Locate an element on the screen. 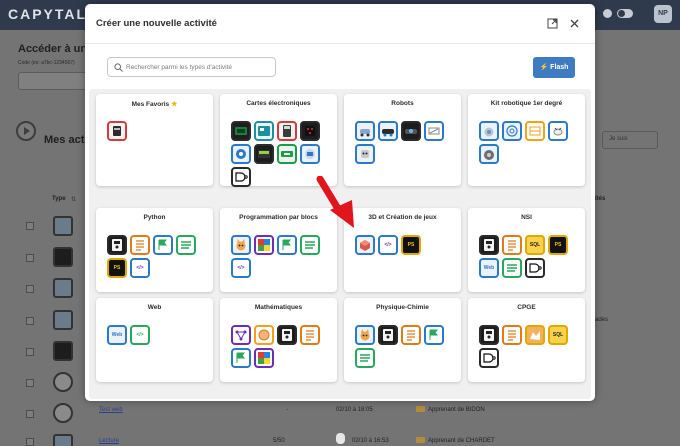 This screenshot has height=446, width=680. arduino-uno-icon is located at coordinates (264, 131).